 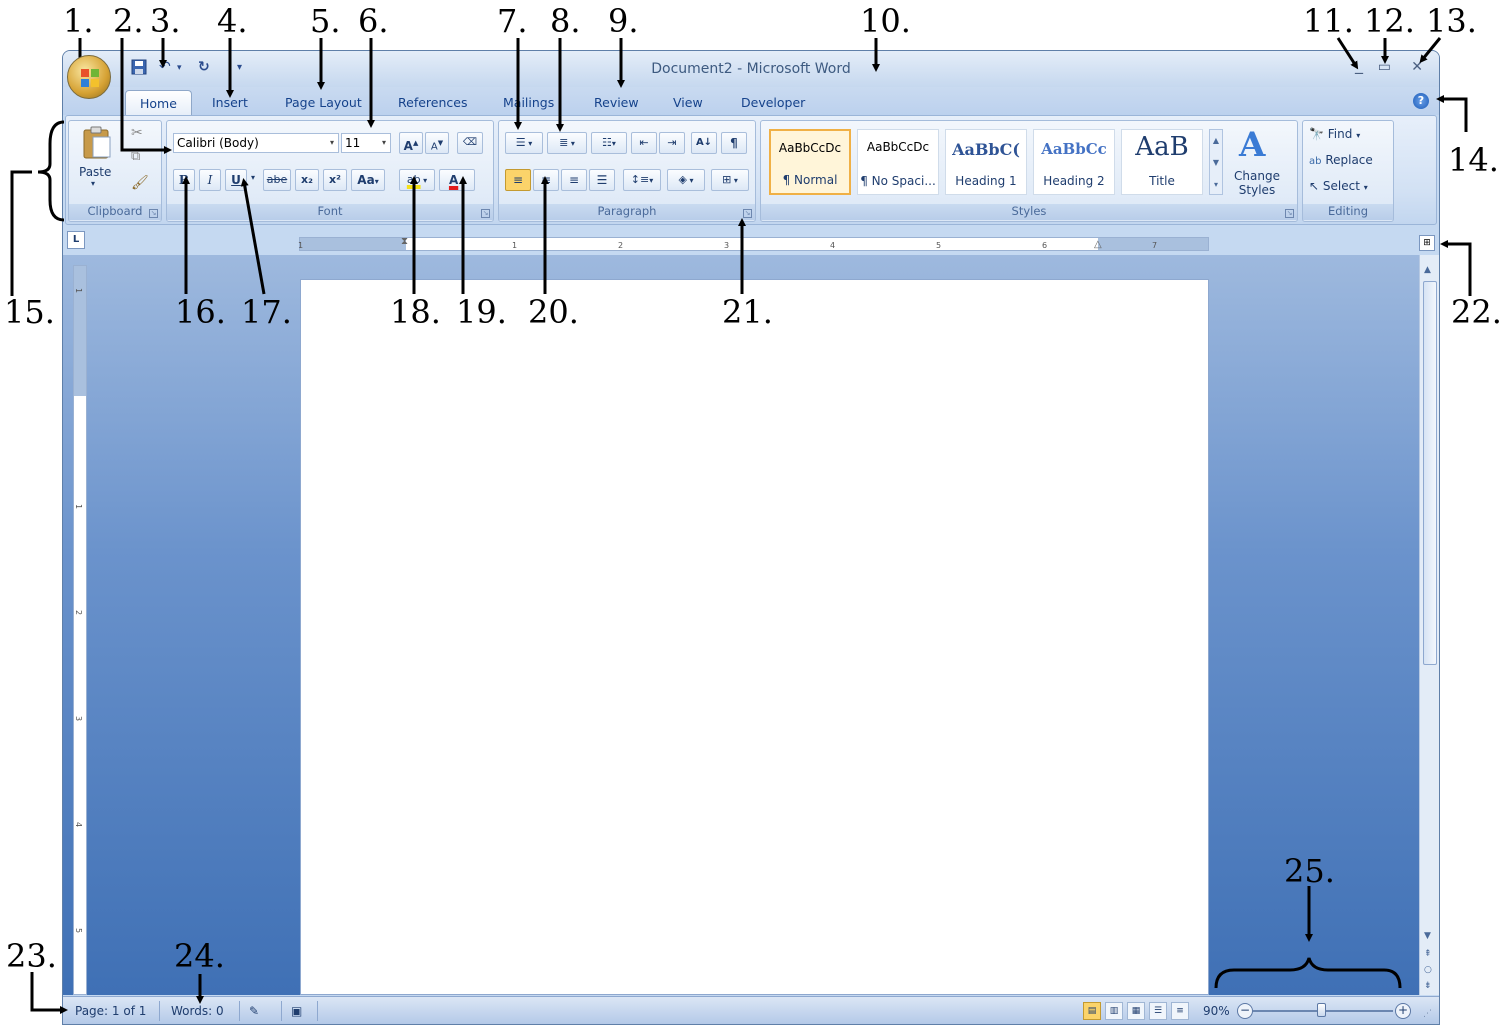 What do you see at coordinates (277, 180) in the screenshot?
I see `strikethrough-button: abe` at bounding box center [277, 180].